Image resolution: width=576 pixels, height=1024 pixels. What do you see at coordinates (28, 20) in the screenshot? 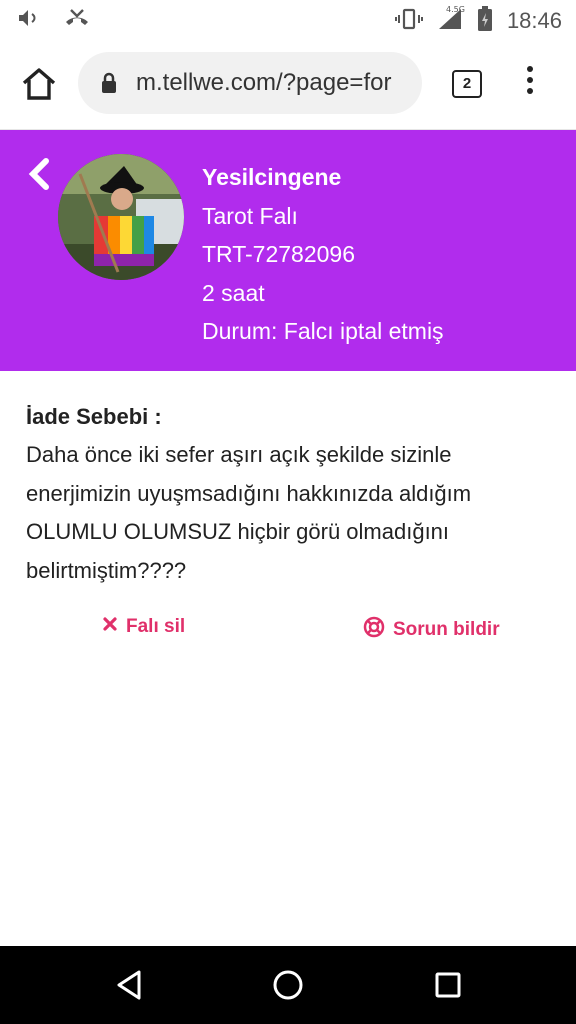
I see `volume-icon` at bounding box center [28, 20].